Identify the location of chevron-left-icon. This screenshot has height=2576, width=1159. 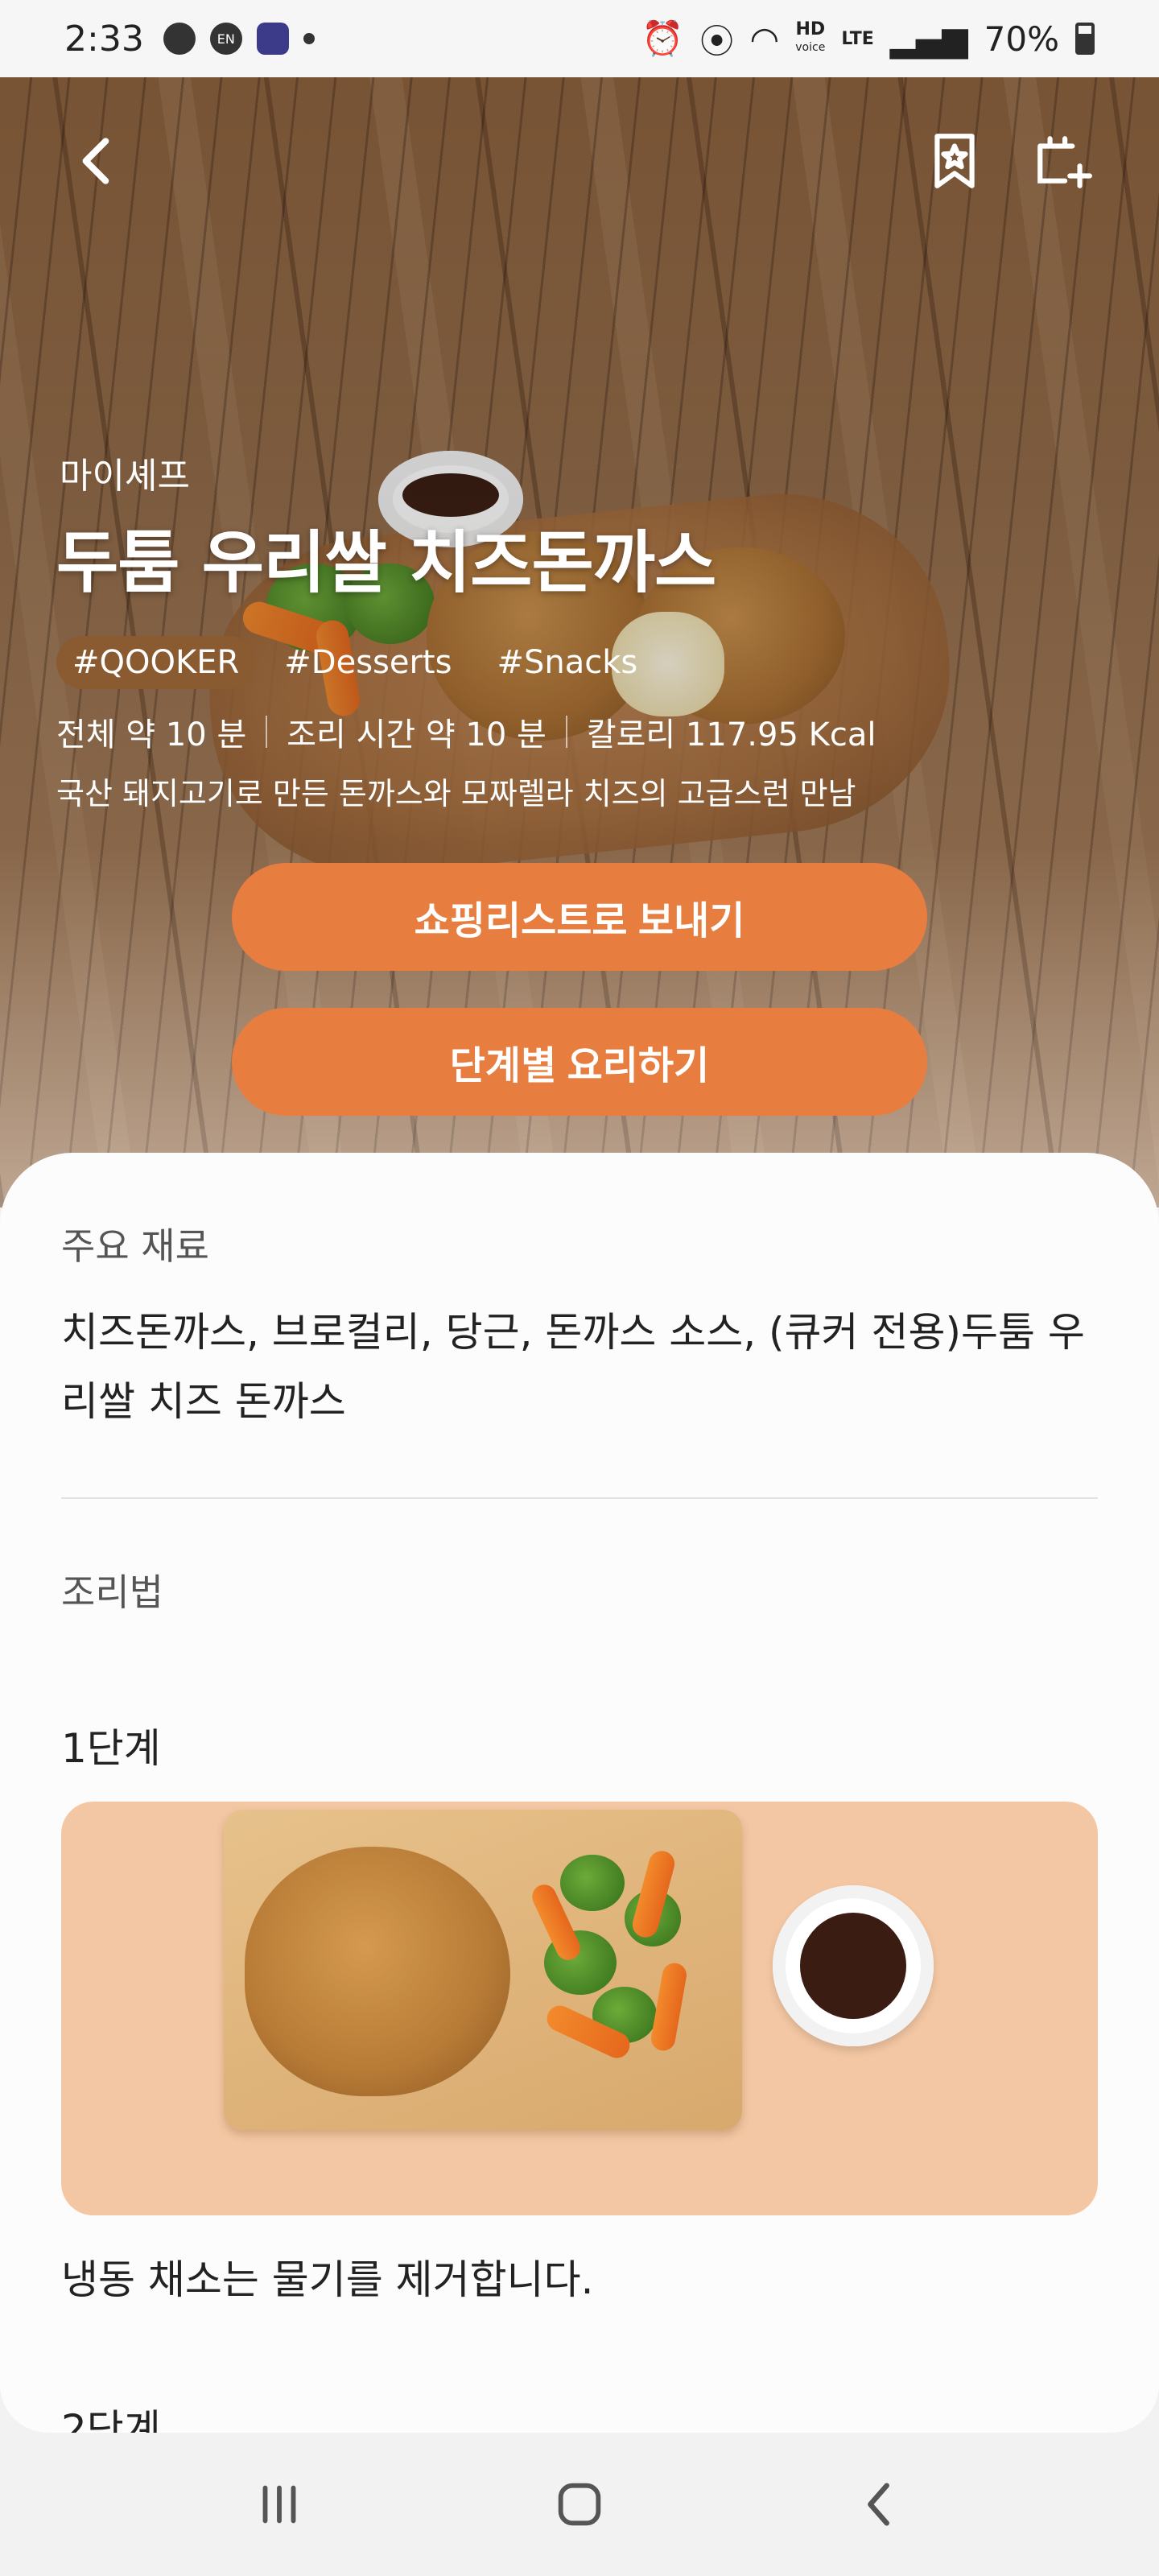
(95, 161).